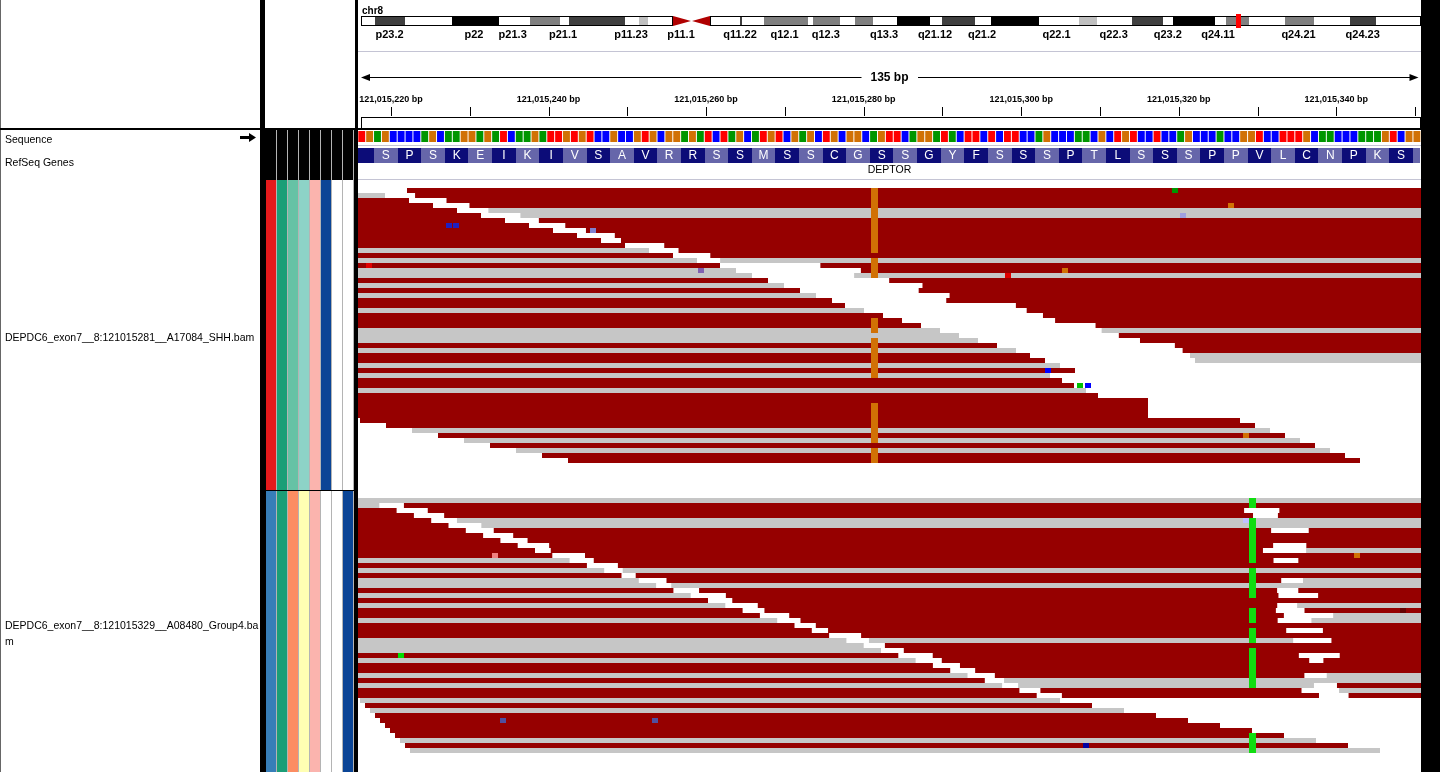 The width and height of the screenshot is (1440, 772). What do you see at coordinates (1330, 155) in the screenshot?
I see `amino-acid: N` at bounding box center [1330, 155].